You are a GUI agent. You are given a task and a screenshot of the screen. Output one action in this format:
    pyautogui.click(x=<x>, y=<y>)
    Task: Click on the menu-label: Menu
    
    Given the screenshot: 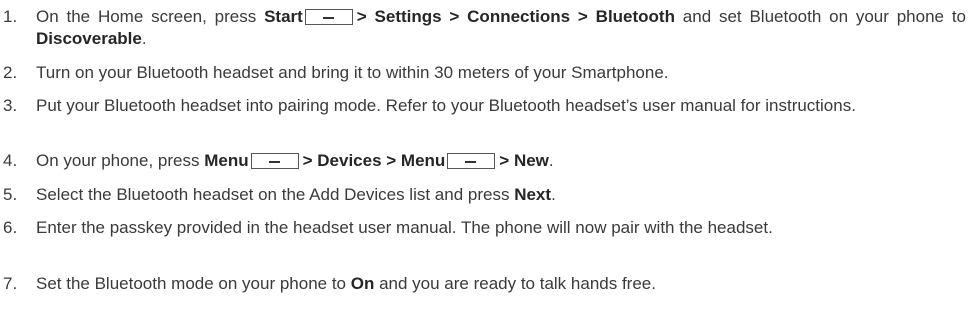 What is the action you would take?
    pyautogui.click(x=226, y=160)
    